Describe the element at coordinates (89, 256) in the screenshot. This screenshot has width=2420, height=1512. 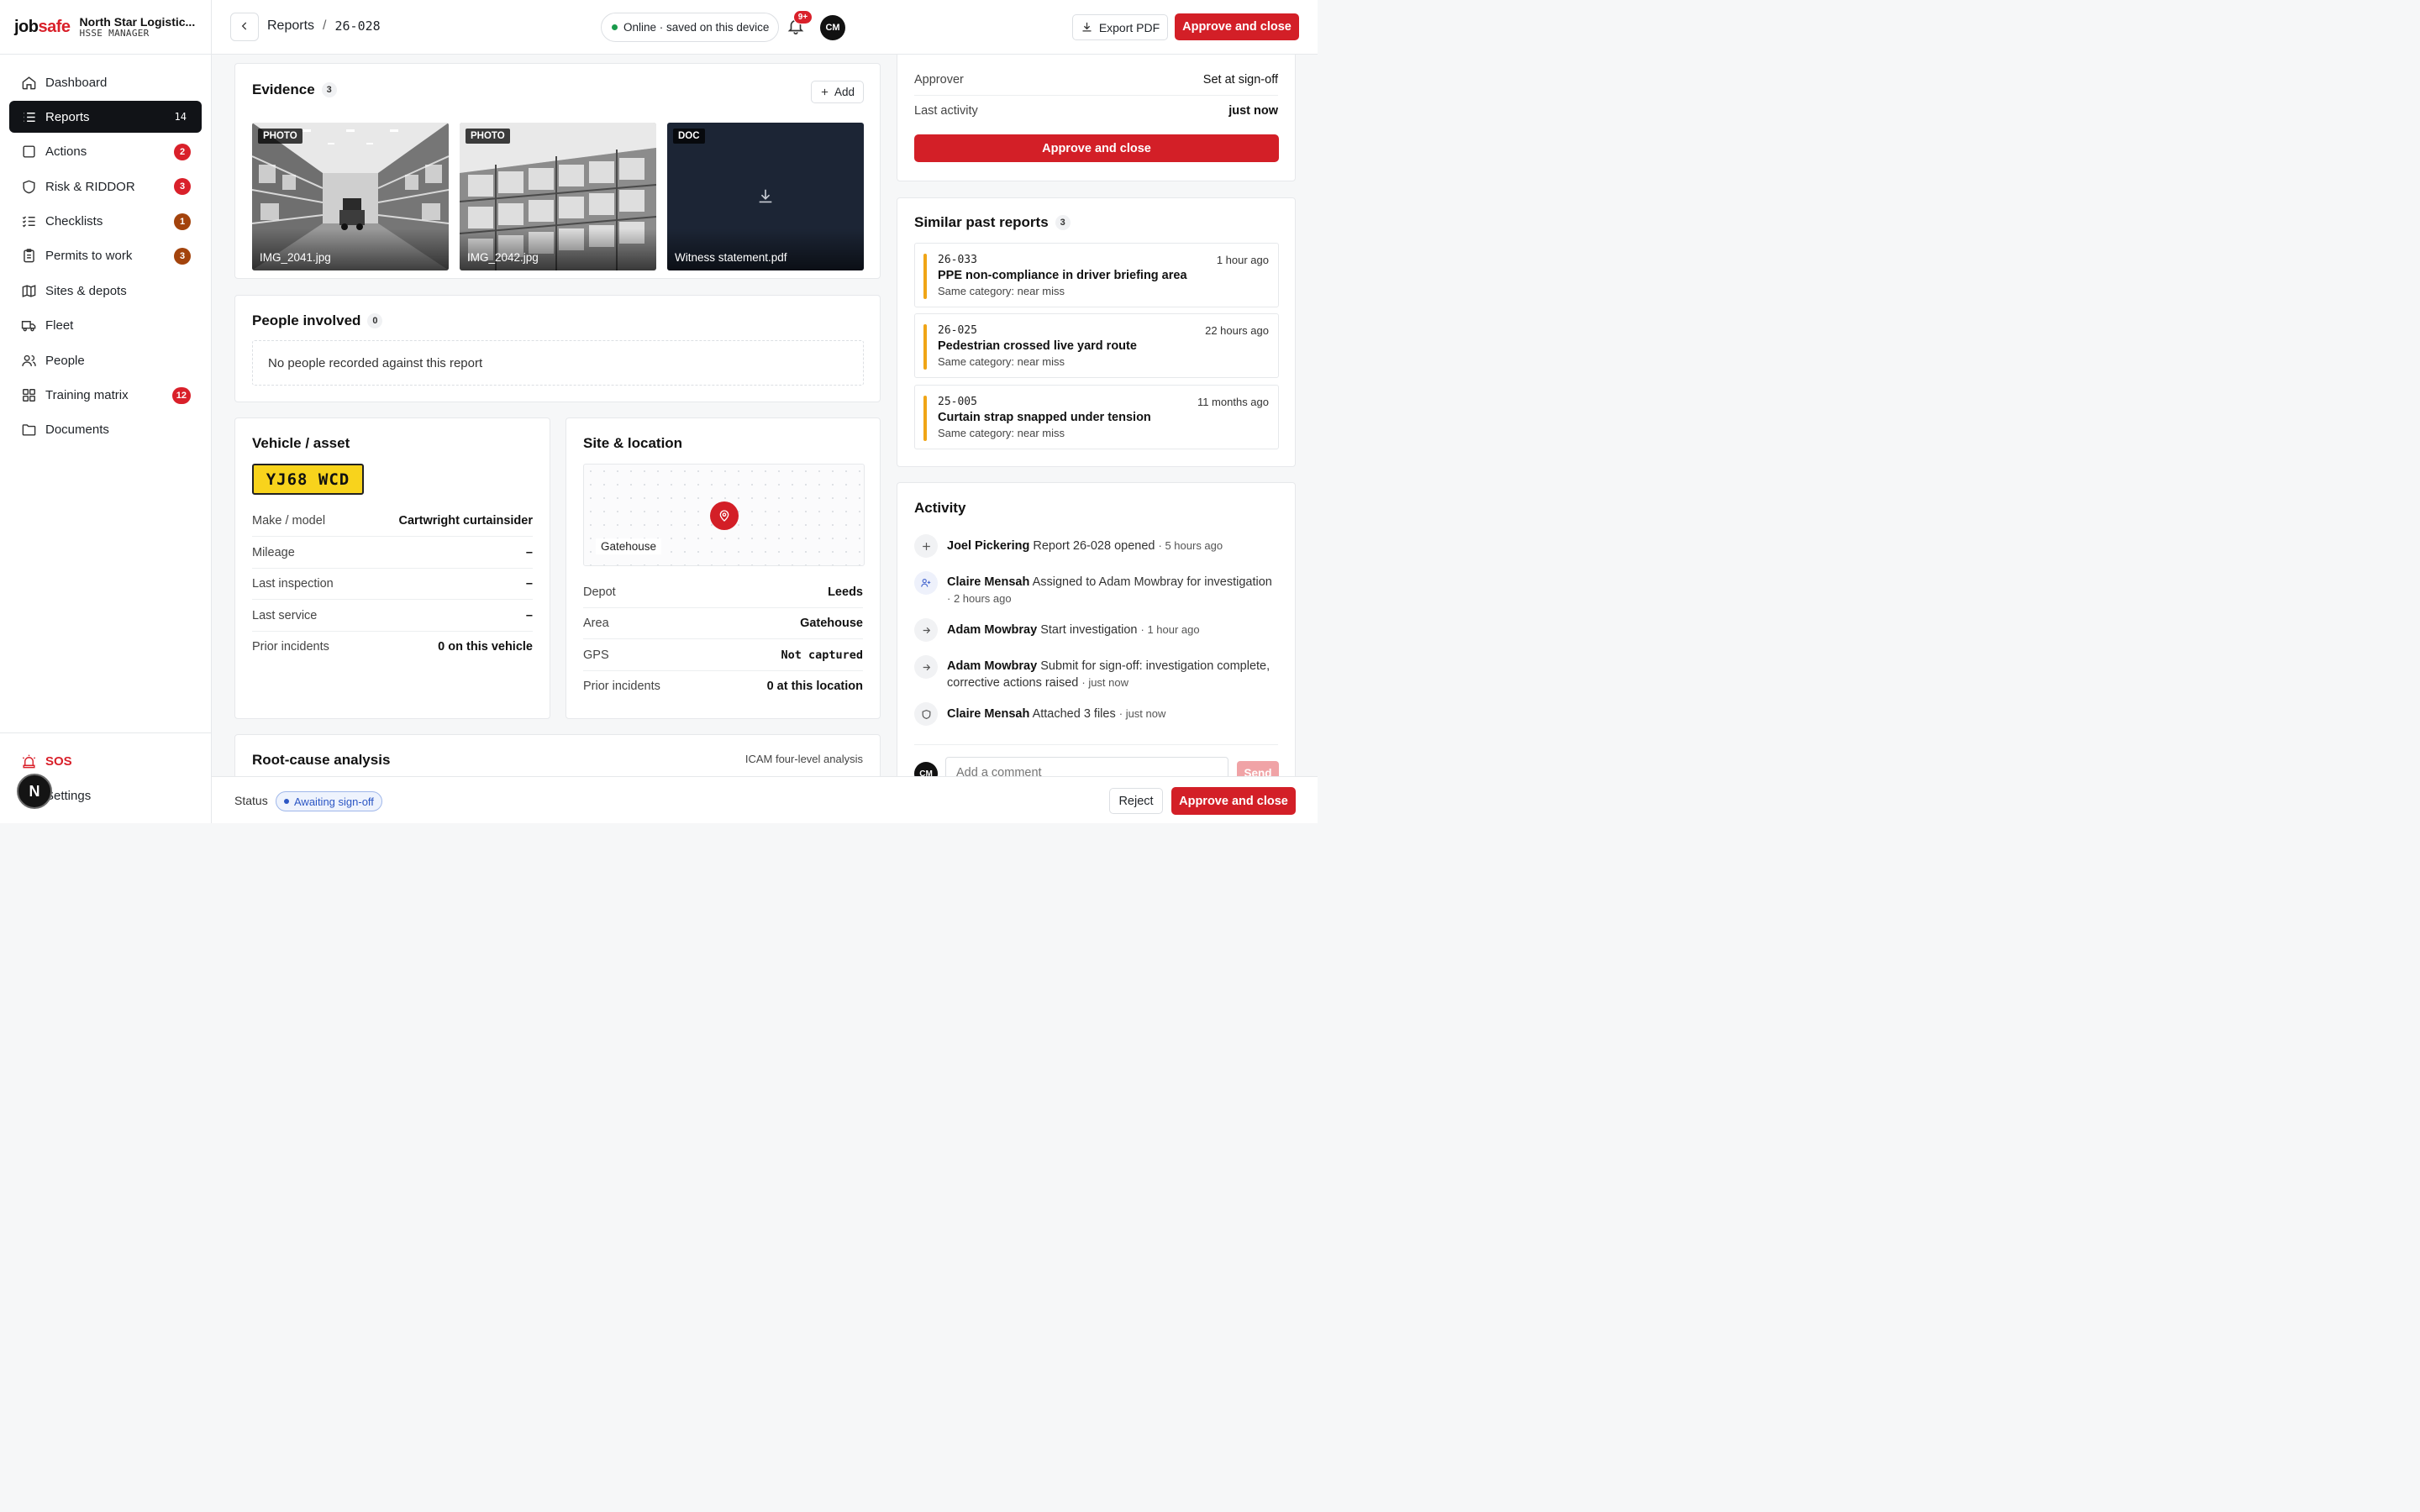
I see `sidebar-item-label: Permits to work` at that location.